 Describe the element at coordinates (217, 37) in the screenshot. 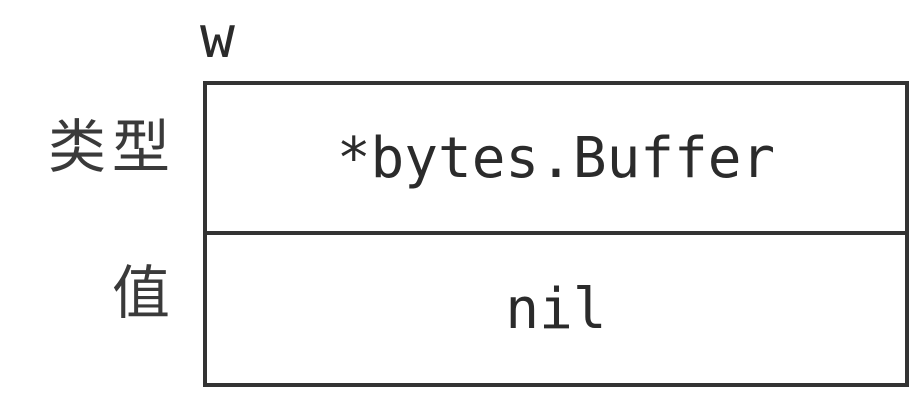

I see `variable-name: w` at that location.